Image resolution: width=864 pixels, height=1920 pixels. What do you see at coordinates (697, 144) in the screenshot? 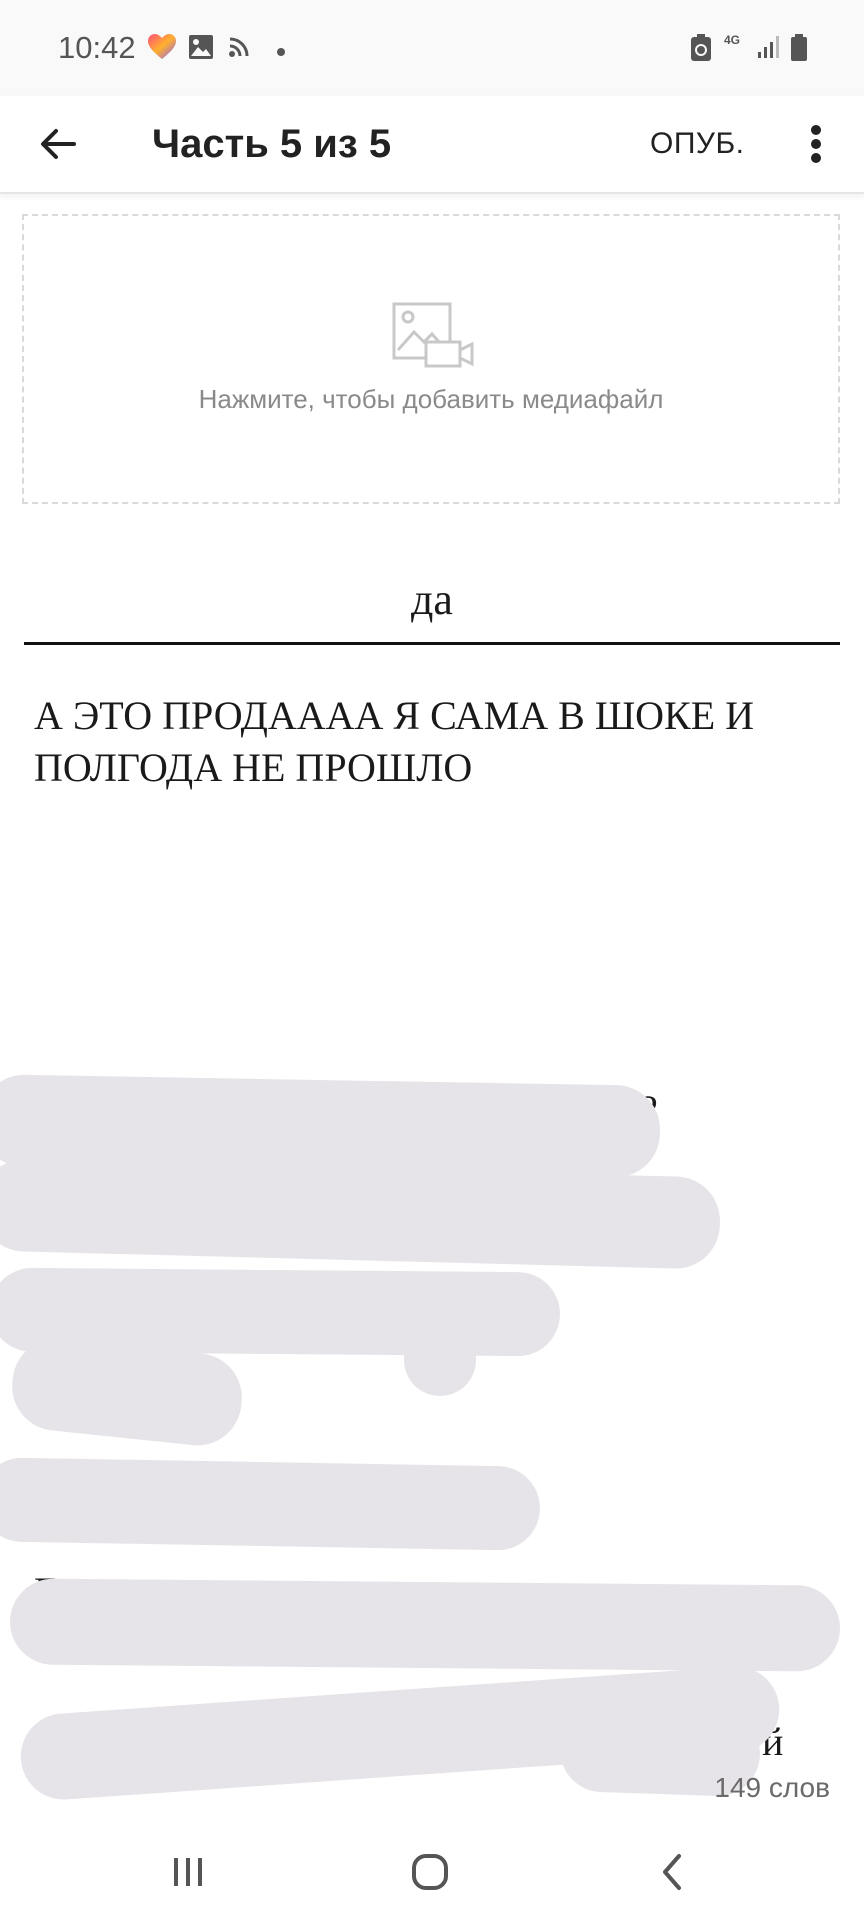
I see `publish-button: ОПУБ.` at bounding box center [697, 144].